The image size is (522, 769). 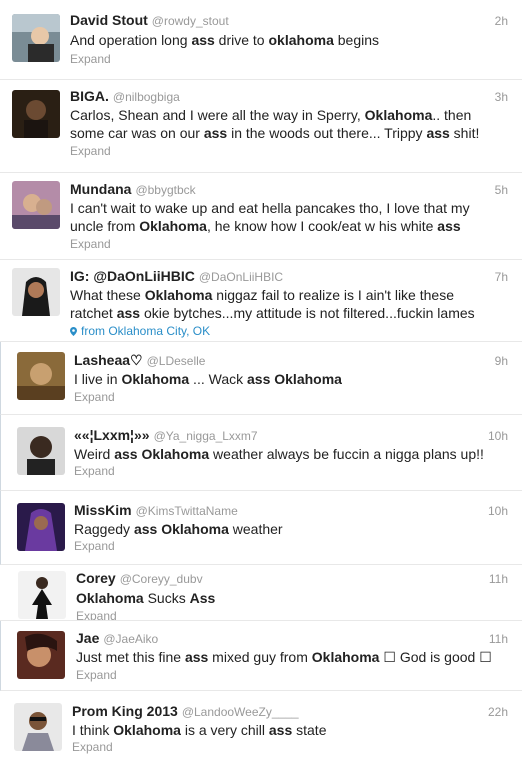 I want to click on tweet-handle: @nilbogbiga, so click(x=146, y=97).